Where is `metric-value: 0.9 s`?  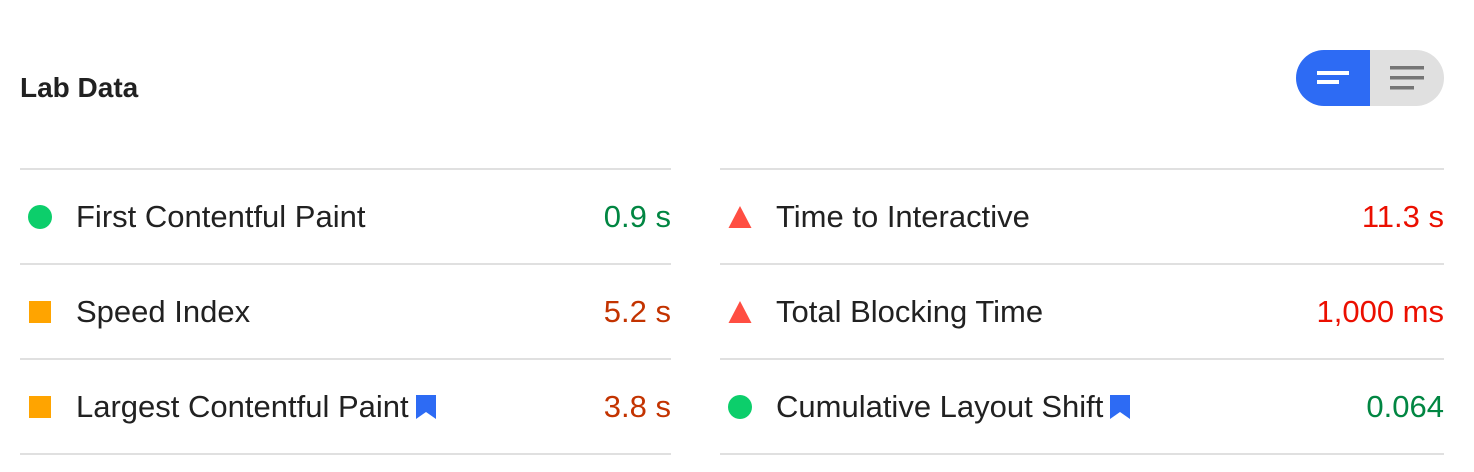 metric-value: 0.9 s is located at coordinates (637, 216).